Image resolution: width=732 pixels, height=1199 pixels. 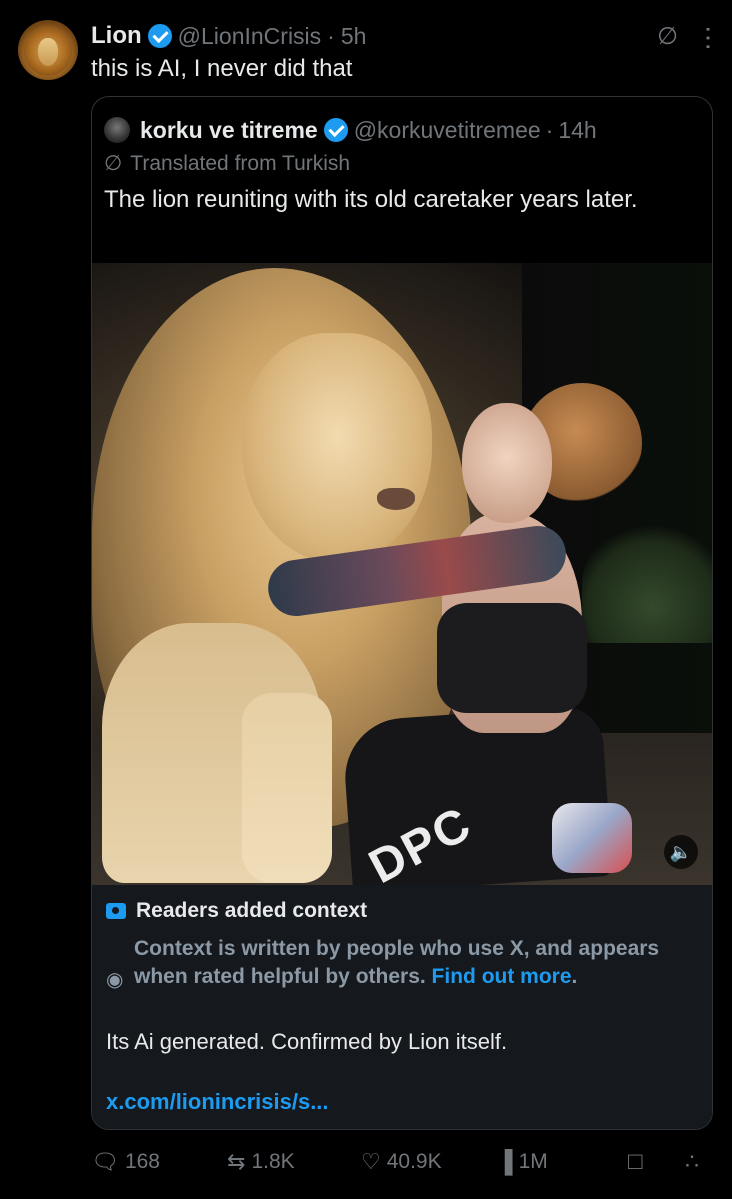 What do you see at coordinates (142, 1161) in the screenshot?
I see `reply-count: 168` at bounding box center [142, 1161].